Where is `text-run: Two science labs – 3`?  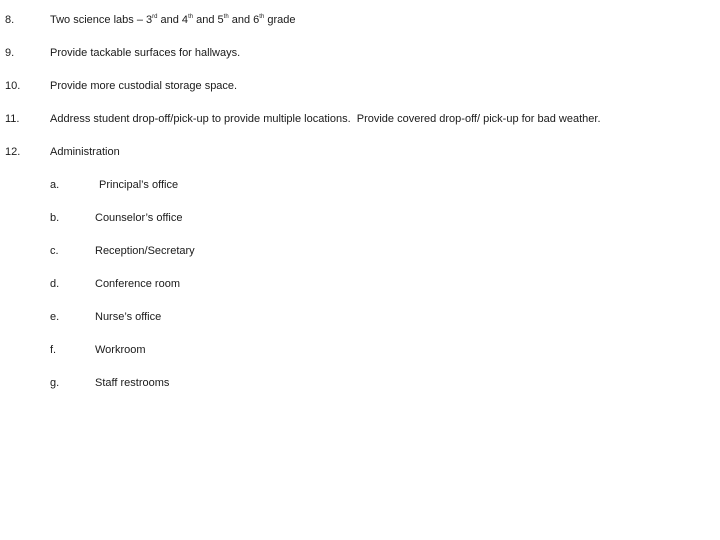
text-run: Two science labs – 3 is located at coordinates (101, 20).